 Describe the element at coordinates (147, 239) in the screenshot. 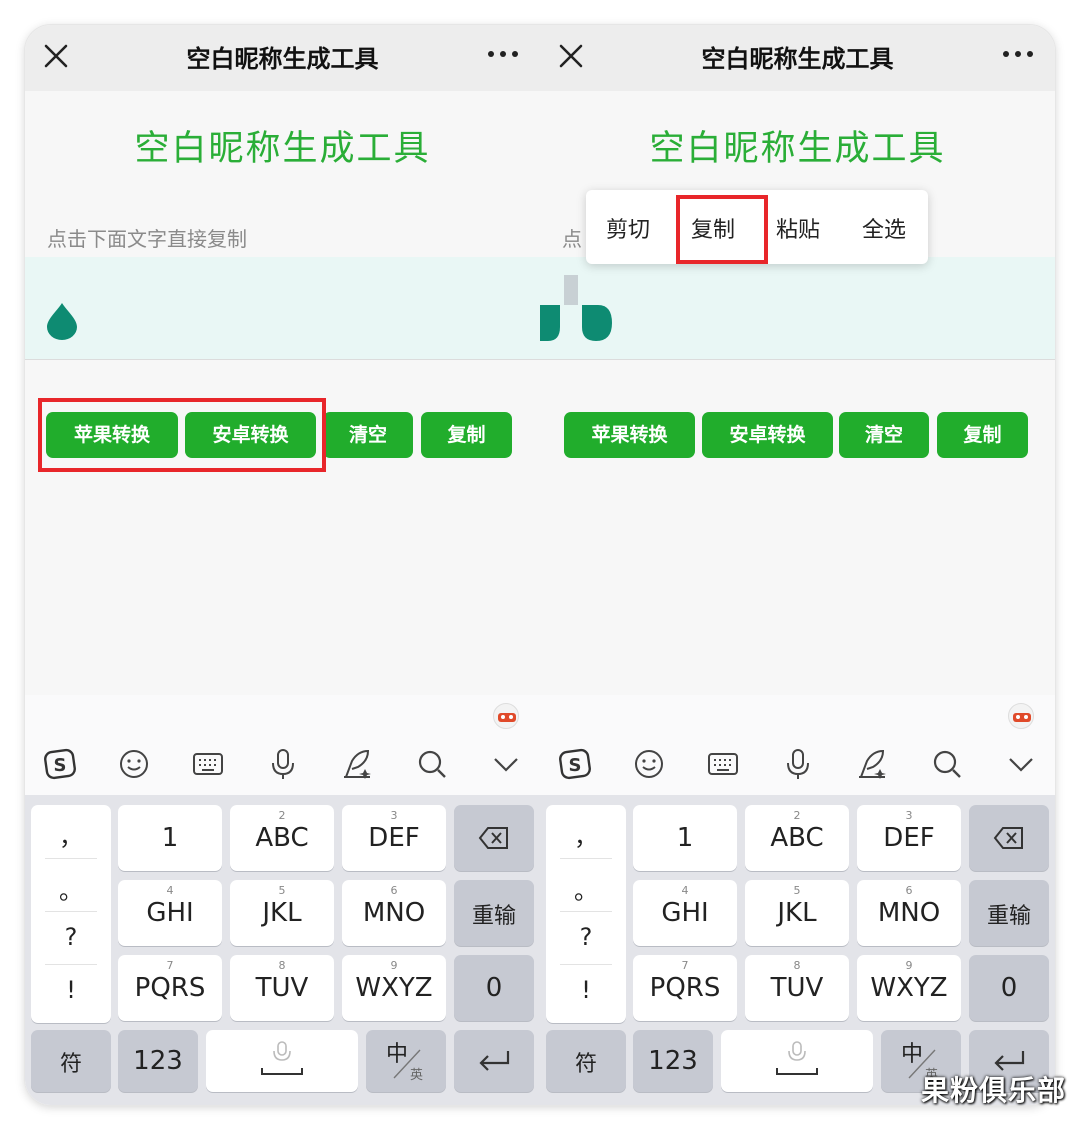

I see `copy-hint: 点击下面文字直接复制` at that location.